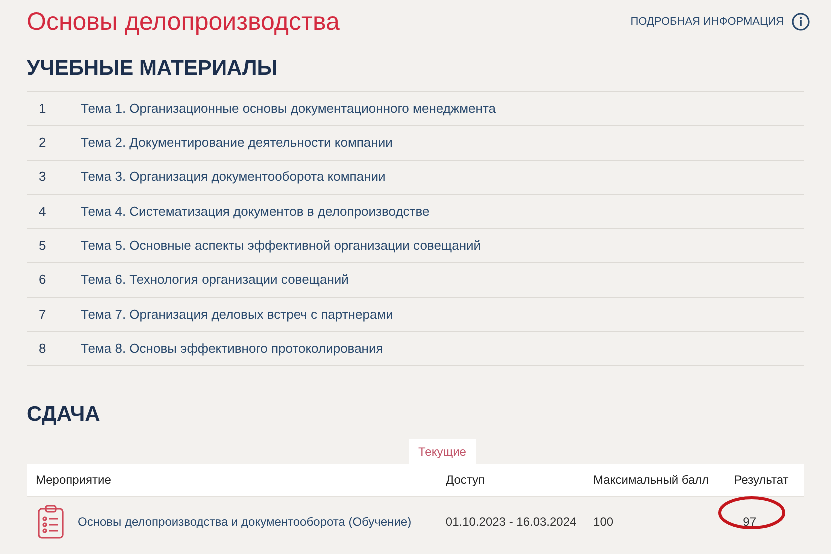 The image size is (831, 554). Describe the element at coordinates (750, 521) in the screenshot. I see `table-cell: 97` at that location.